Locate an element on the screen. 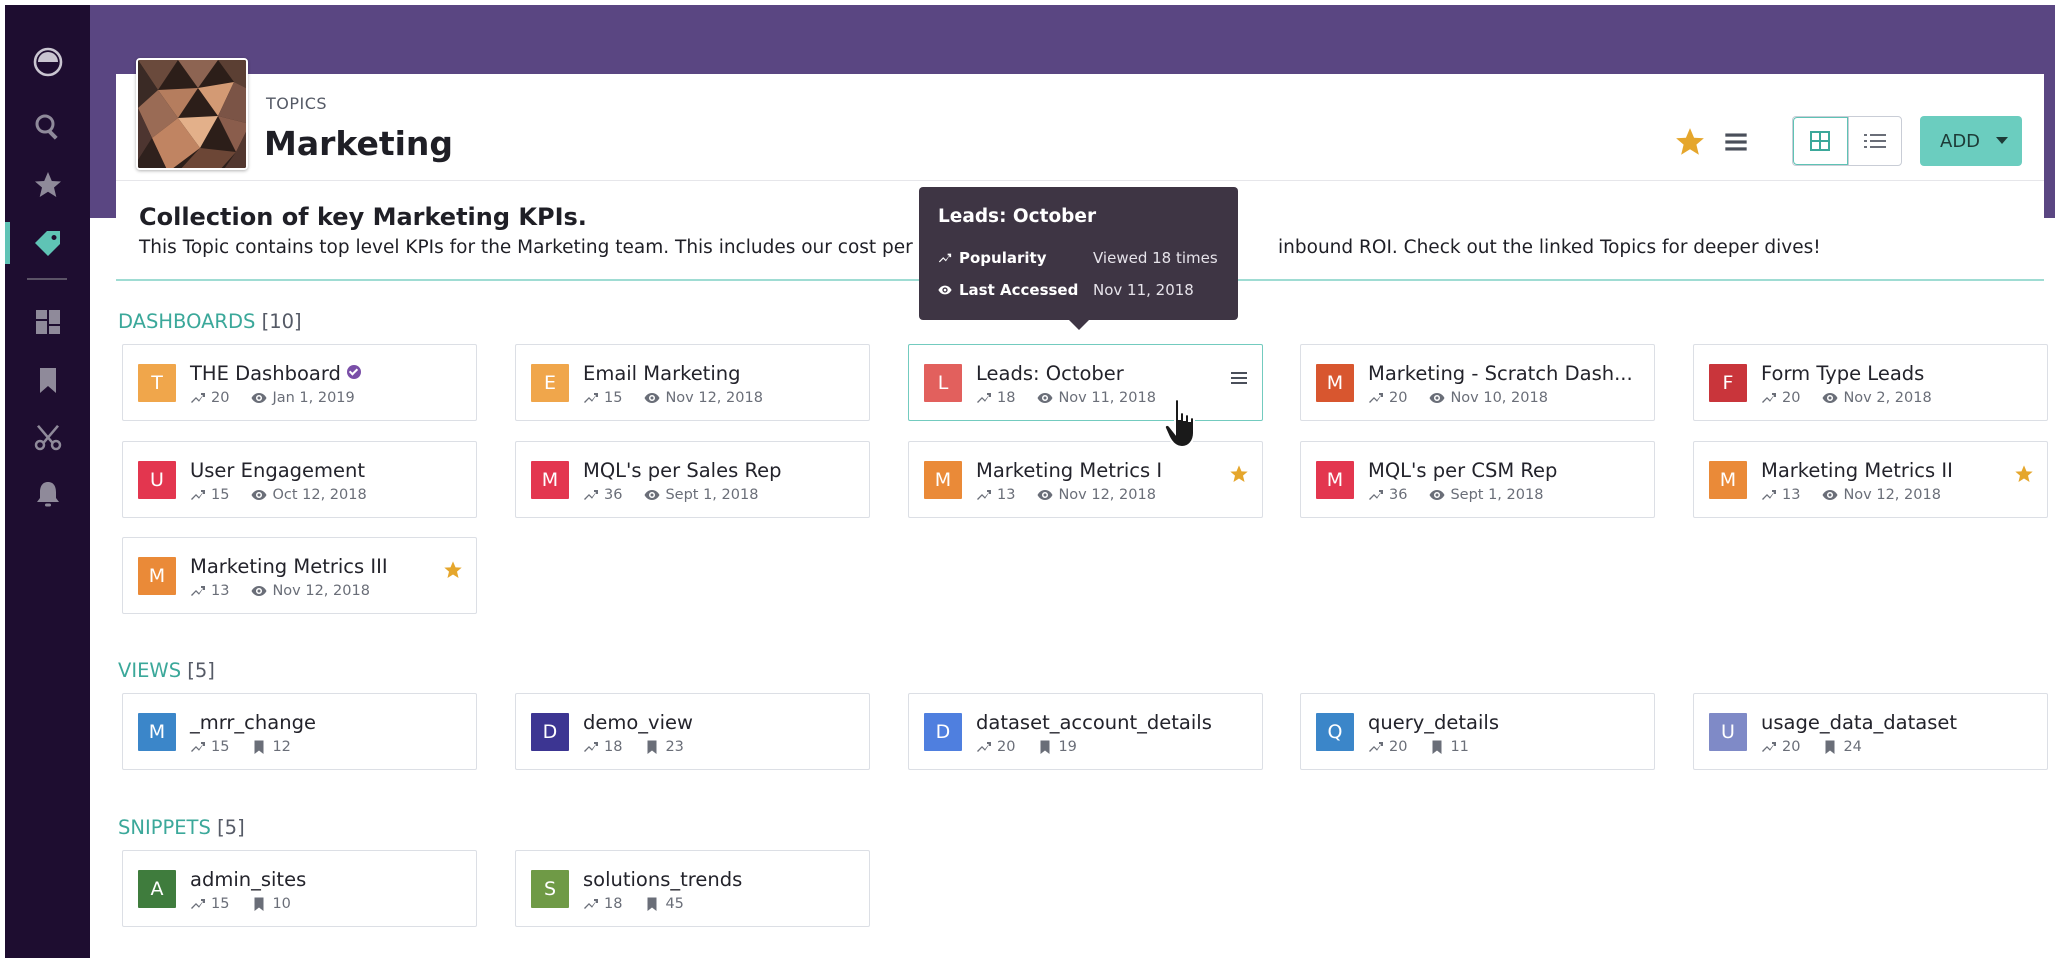 This screenshot has height=960, width=2060. card-title: query_details is located at coordinates (1433, 722).